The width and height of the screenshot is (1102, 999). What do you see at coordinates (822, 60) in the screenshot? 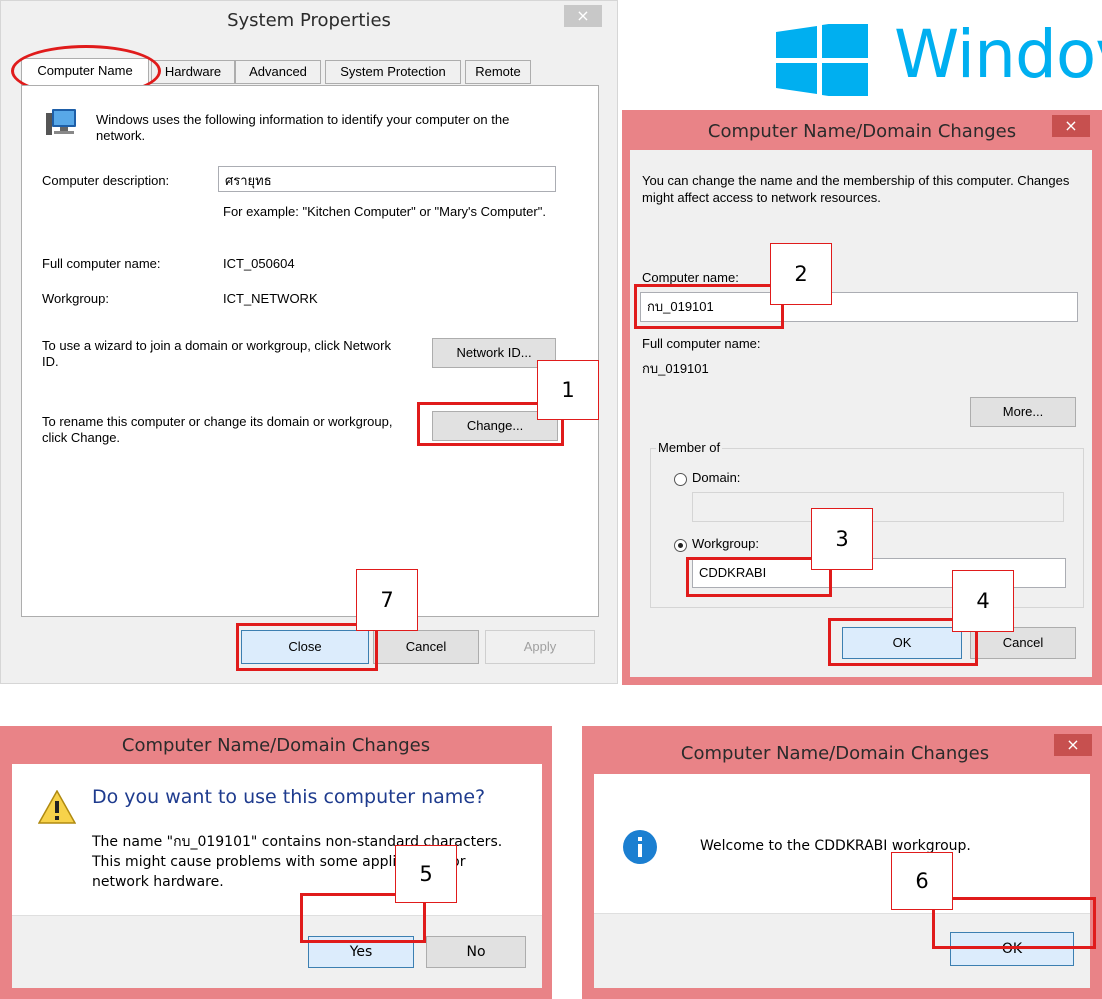
I see `windows-flag-icon` at bounding box center [822, 60].